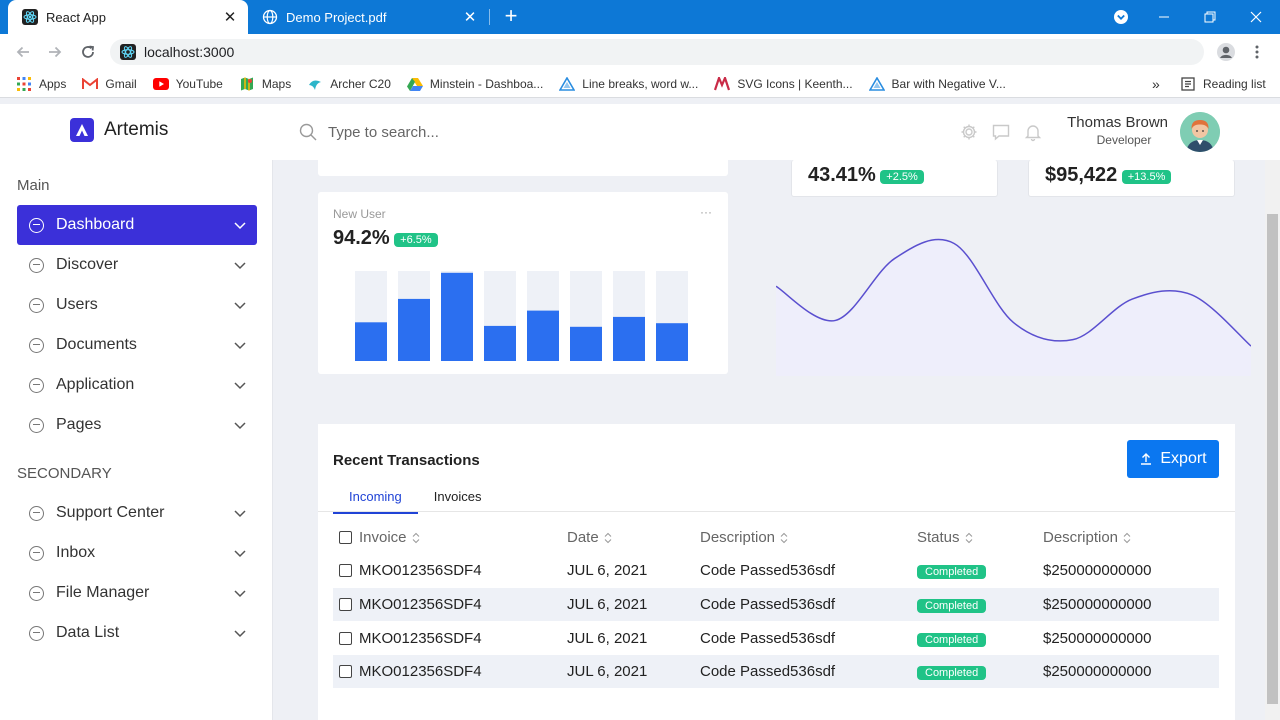 The image size is (1280, 720). Describe the element at coordinates (1081, 175) in the screenshot. I see `stat-b-value: $95,422` at that location.